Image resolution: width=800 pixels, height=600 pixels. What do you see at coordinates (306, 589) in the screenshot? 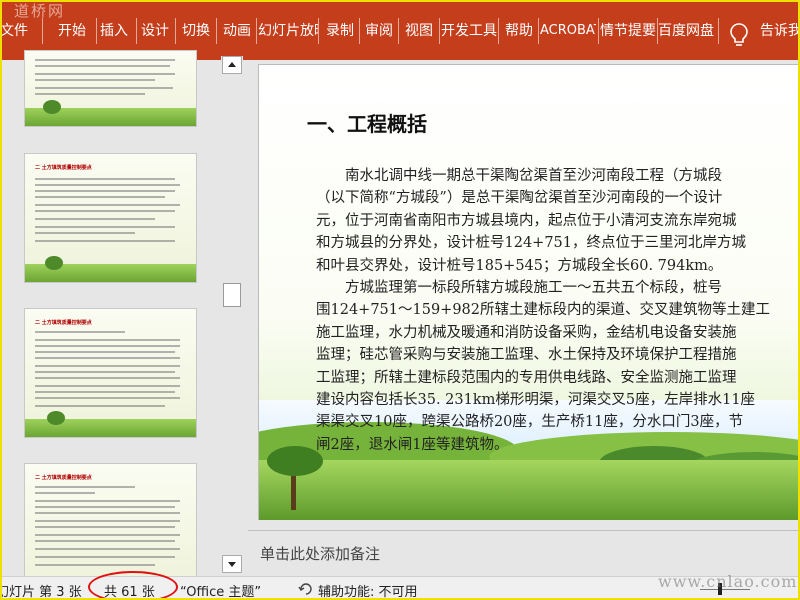
I see `accessibility-icon` at bounding box center [306, 589].